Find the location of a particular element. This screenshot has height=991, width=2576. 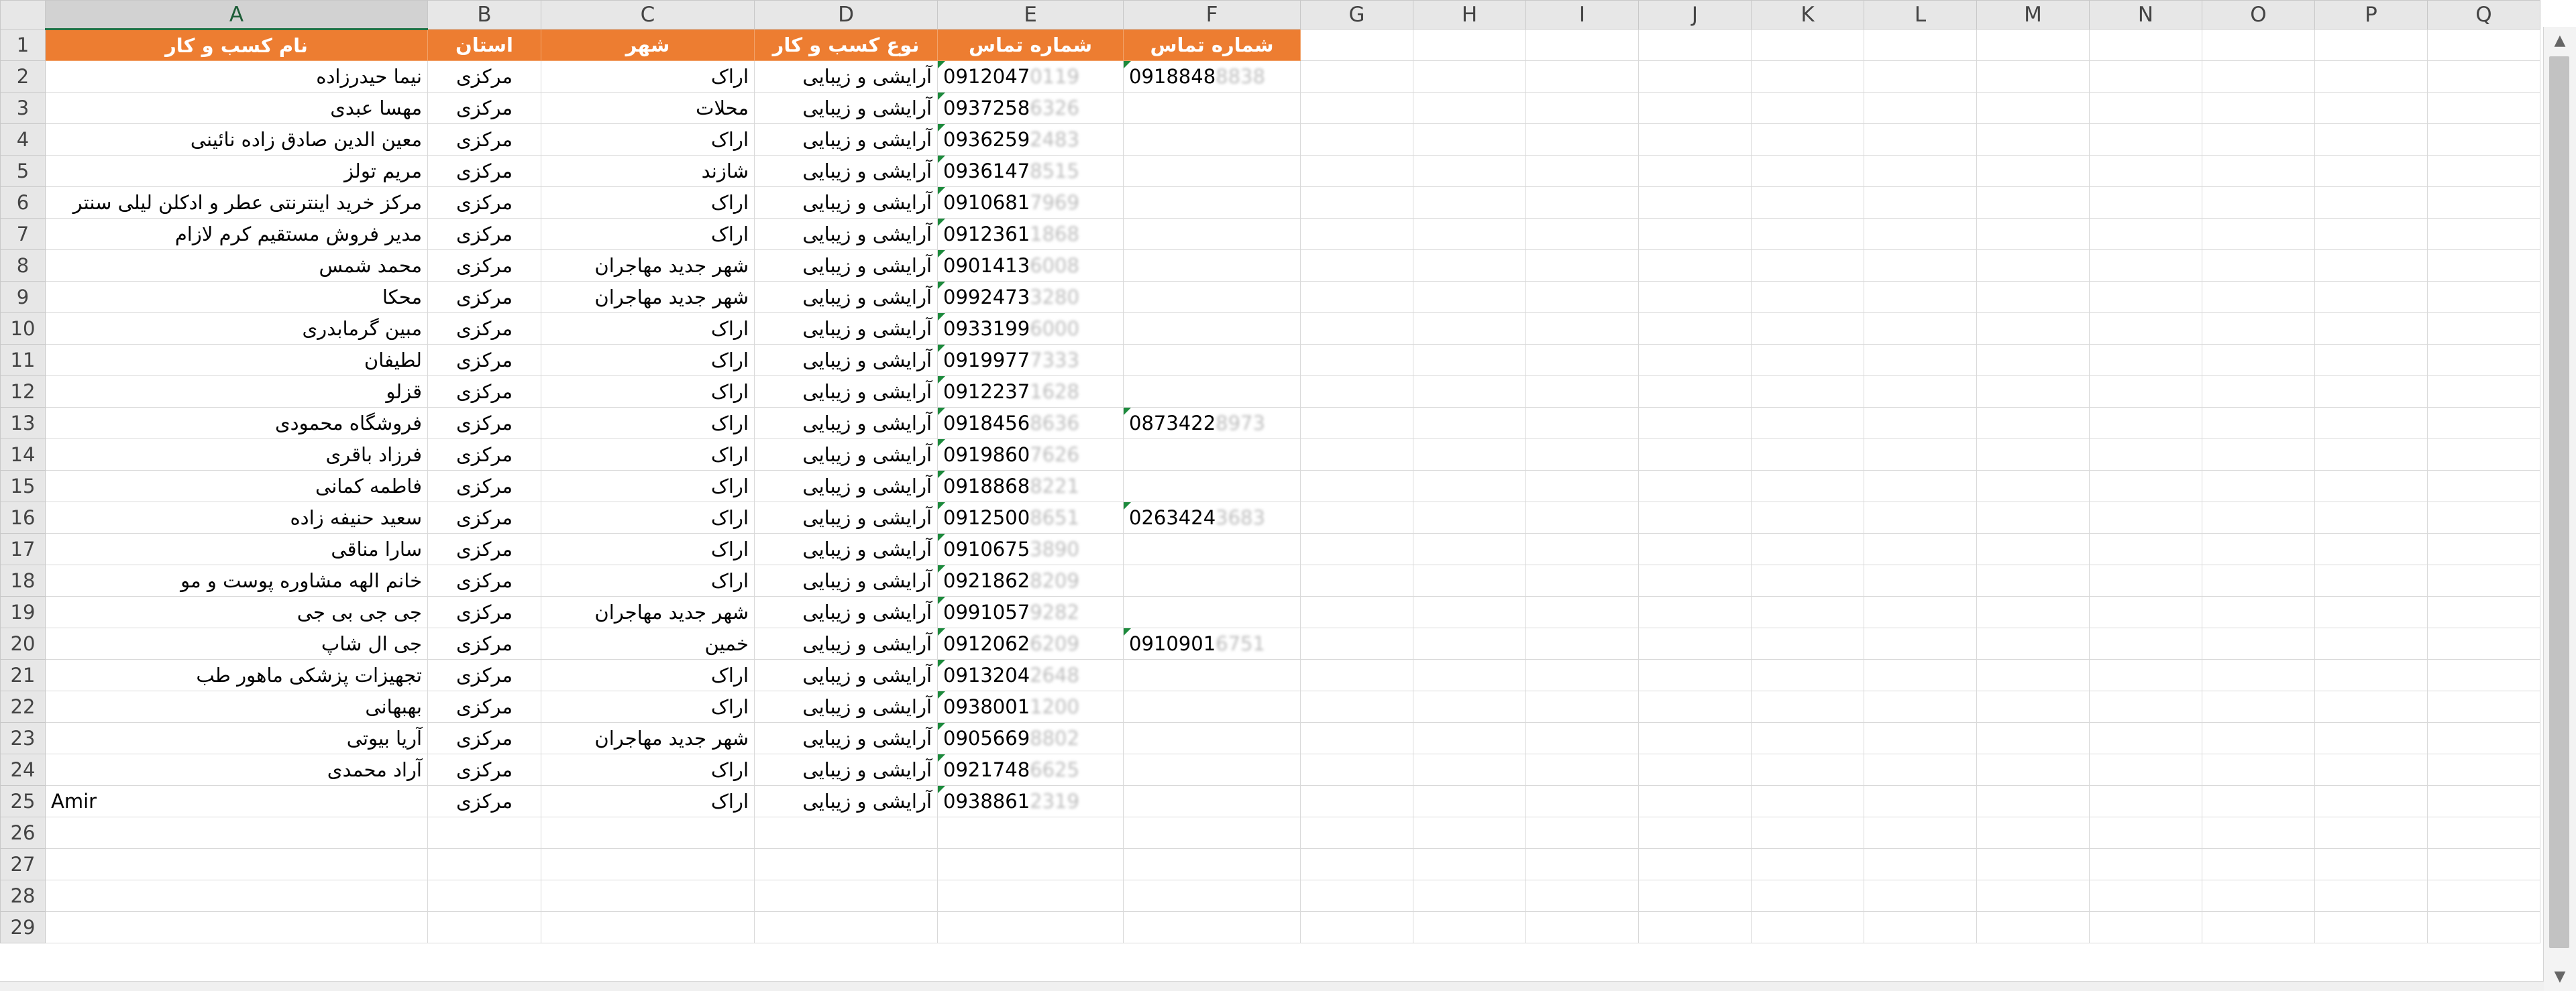

business-name-cell: فروشگاه محمودی is located at coordinates (236, 423).